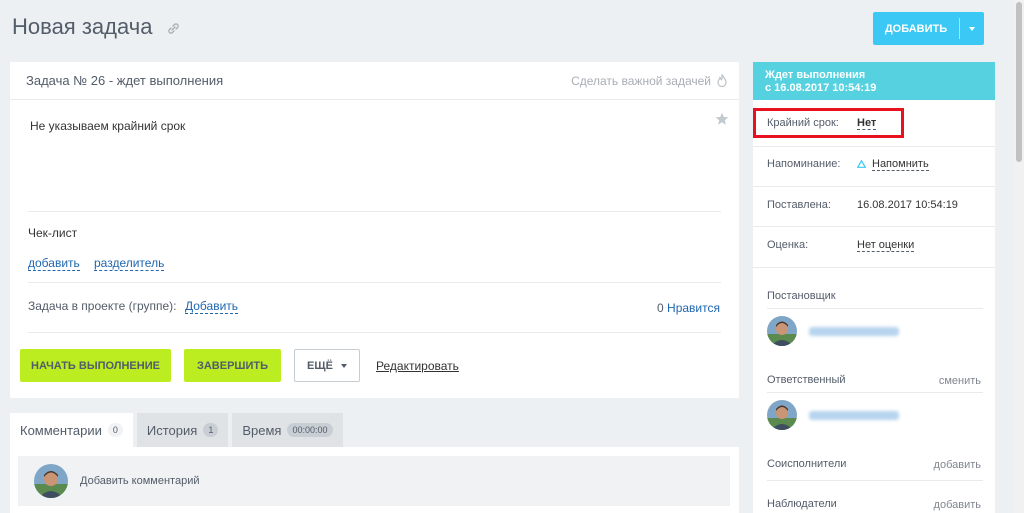 The image size is (1024, 513). I want to click on status-band: Ждет выполнения с 16.08.2017 10:54:19, so click(874, 81).